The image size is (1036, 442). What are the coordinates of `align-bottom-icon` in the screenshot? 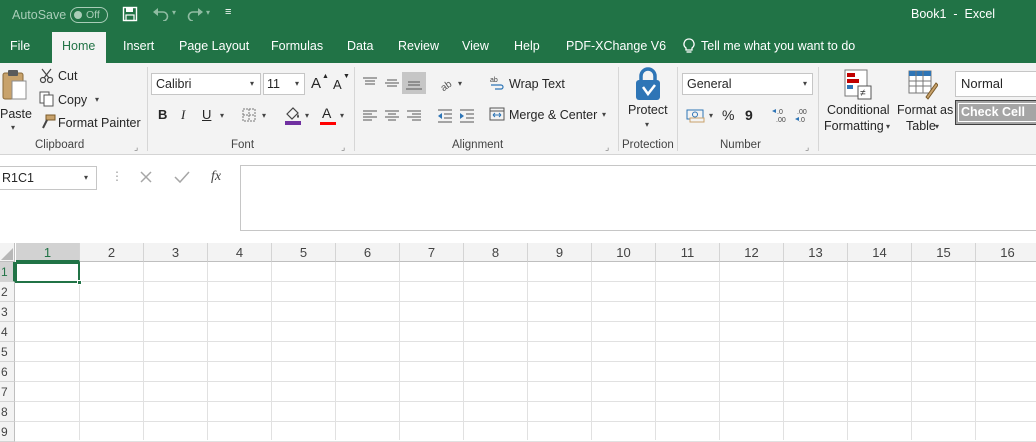 It's located at (414, 83).